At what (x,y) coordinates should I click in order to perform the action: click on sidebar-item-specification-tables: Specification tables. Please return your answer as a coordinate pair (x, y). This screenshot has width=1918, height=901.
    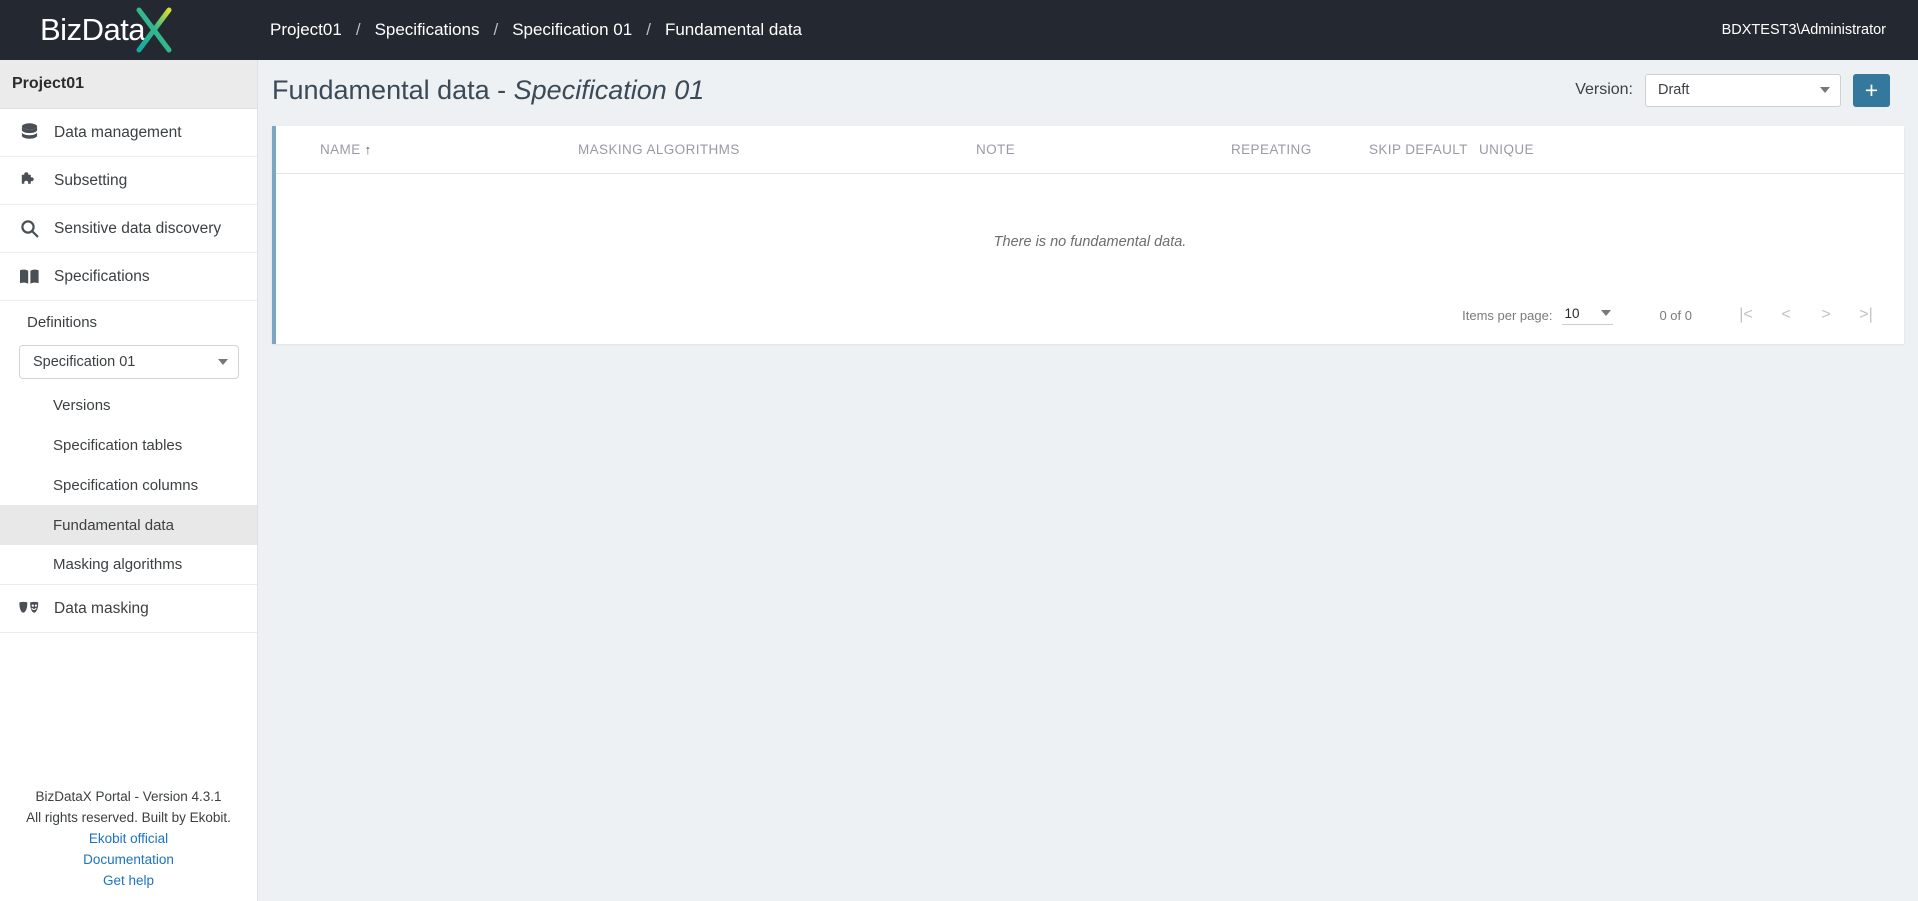
    Looking at the image, I should click on (128, 445).